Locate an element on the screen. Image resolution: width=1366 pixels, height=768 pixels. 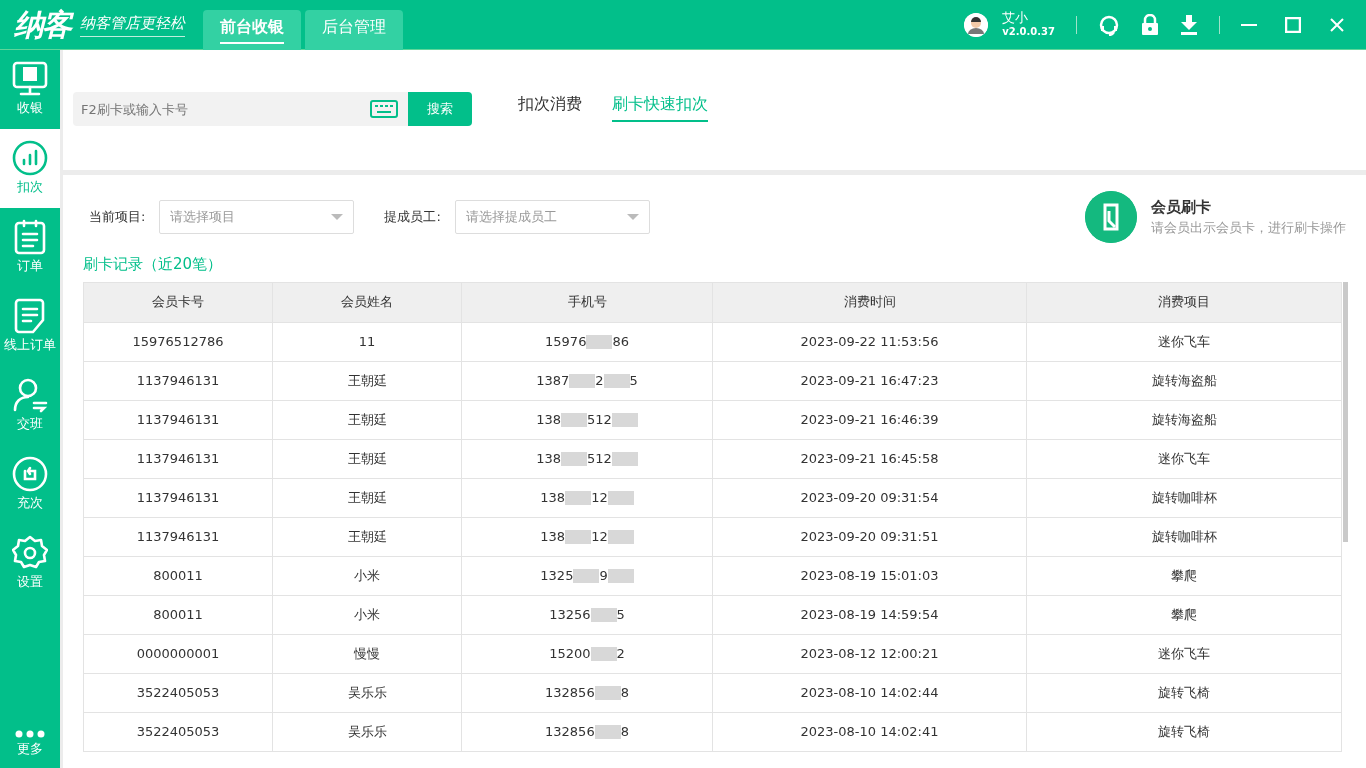
maximize-icon is located at coordinates (1293, 24).